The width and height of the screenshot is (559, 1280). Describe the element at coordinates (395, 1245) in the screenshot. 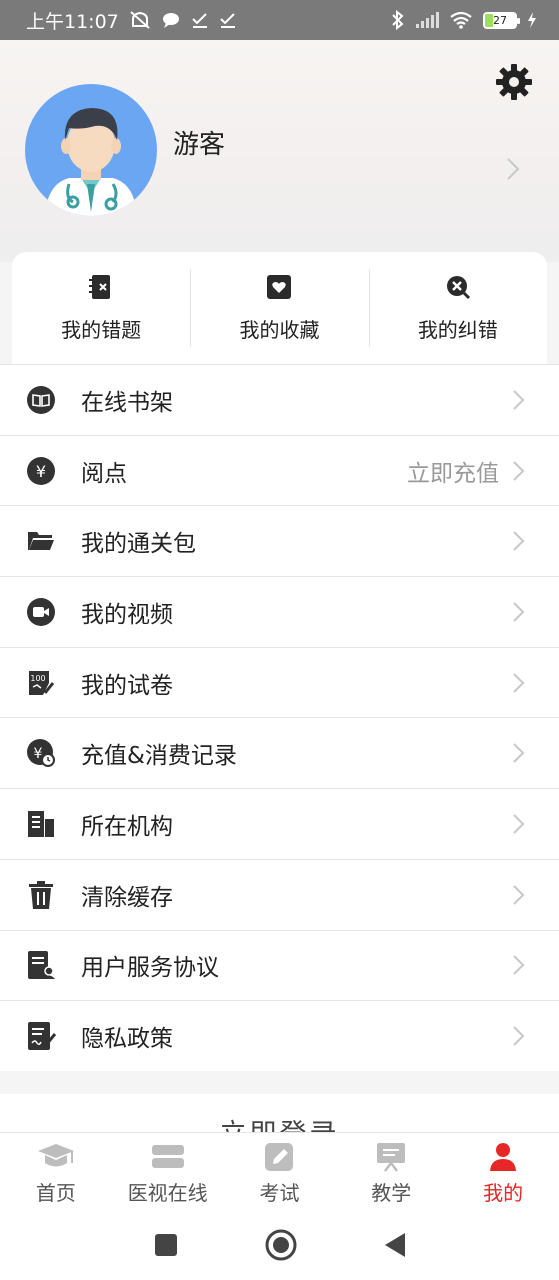

I see `back-icon` at that location.